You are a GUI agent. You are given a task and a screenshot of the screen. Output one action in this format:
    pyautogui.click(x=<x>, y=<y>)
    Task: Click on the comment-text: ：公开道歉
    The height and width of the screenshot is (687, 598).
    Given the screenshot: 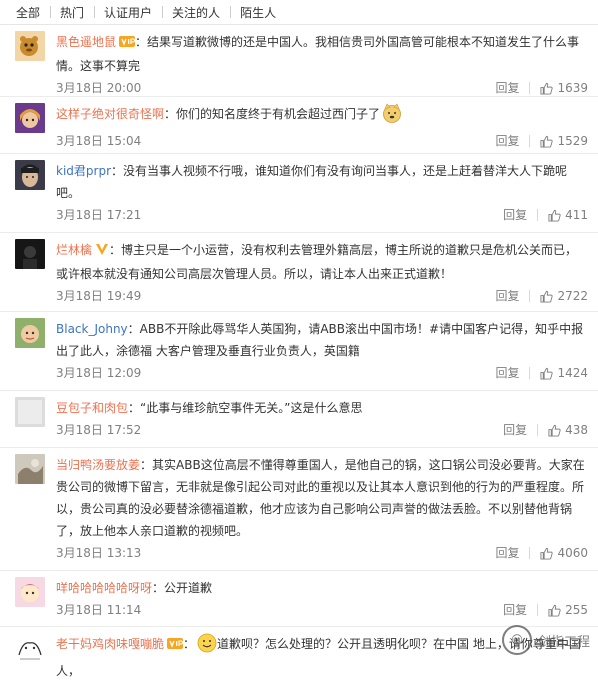 What is the action you would take?
    pyautogui.click(x=182, y=588)
    